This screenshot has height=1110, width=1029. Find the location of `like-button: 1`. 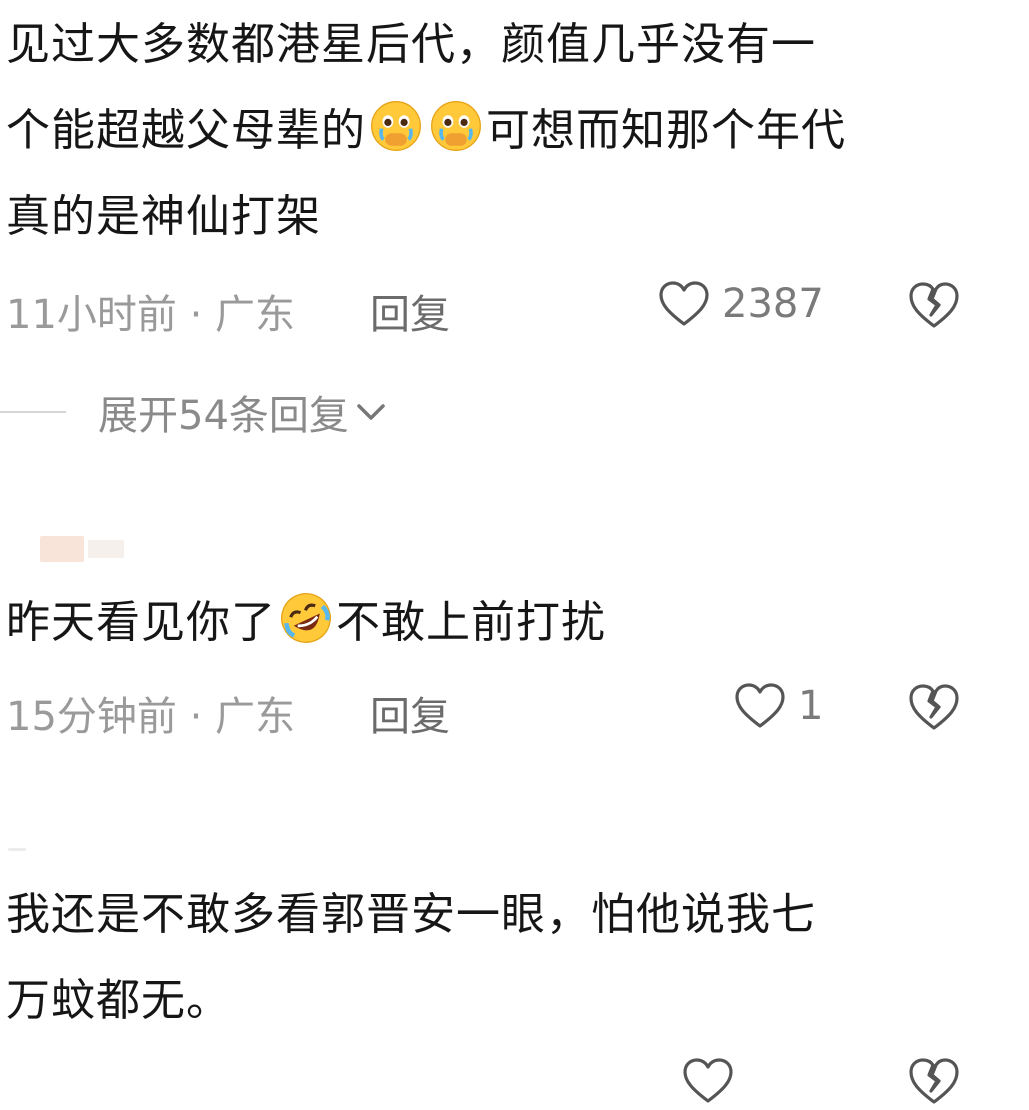

like-button: 1 is located at coordinates (778, 706).